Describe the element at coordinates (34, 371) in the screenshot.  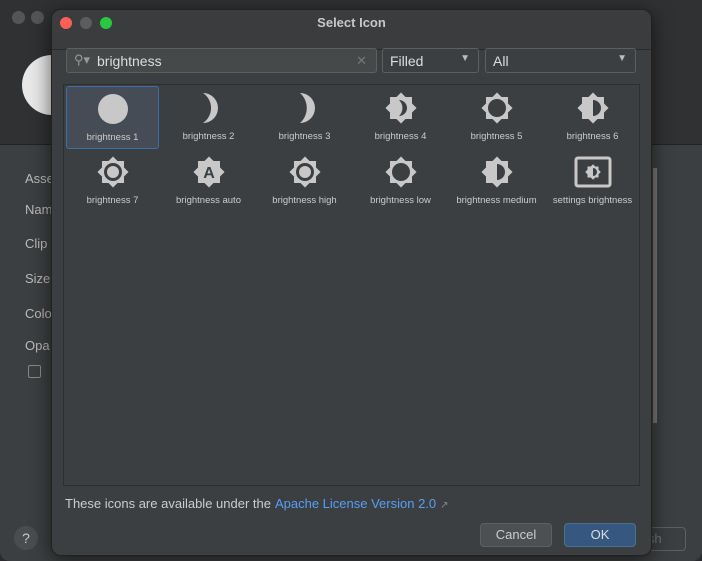
I see `rtl-checkbox` at that location.